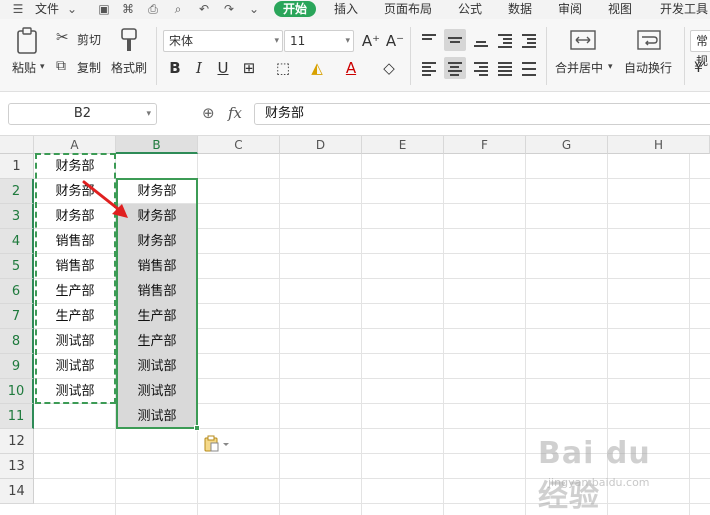 The image size is (710, 515). Describe the element at coordinates (684, 9) in the screenshot. I see `tab-developer: 开发工具` at that location.